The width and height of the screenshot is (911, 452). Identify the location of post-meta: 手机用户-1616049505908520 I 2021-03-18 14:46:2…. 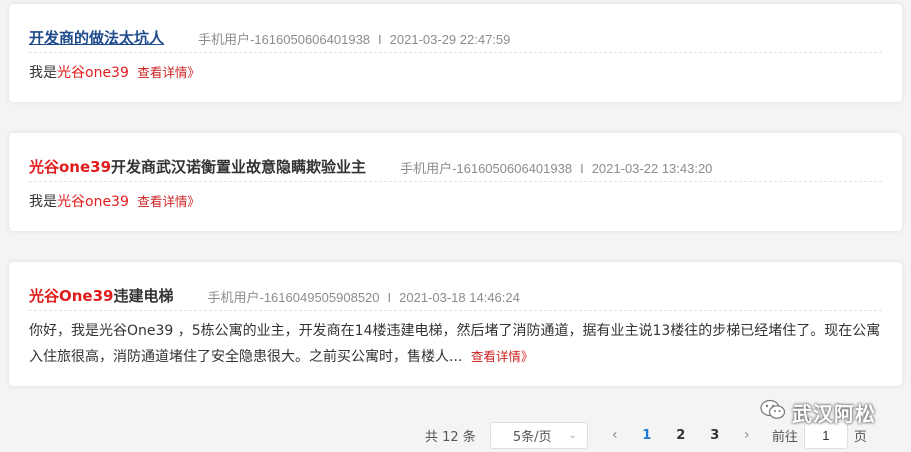
(364, 296).